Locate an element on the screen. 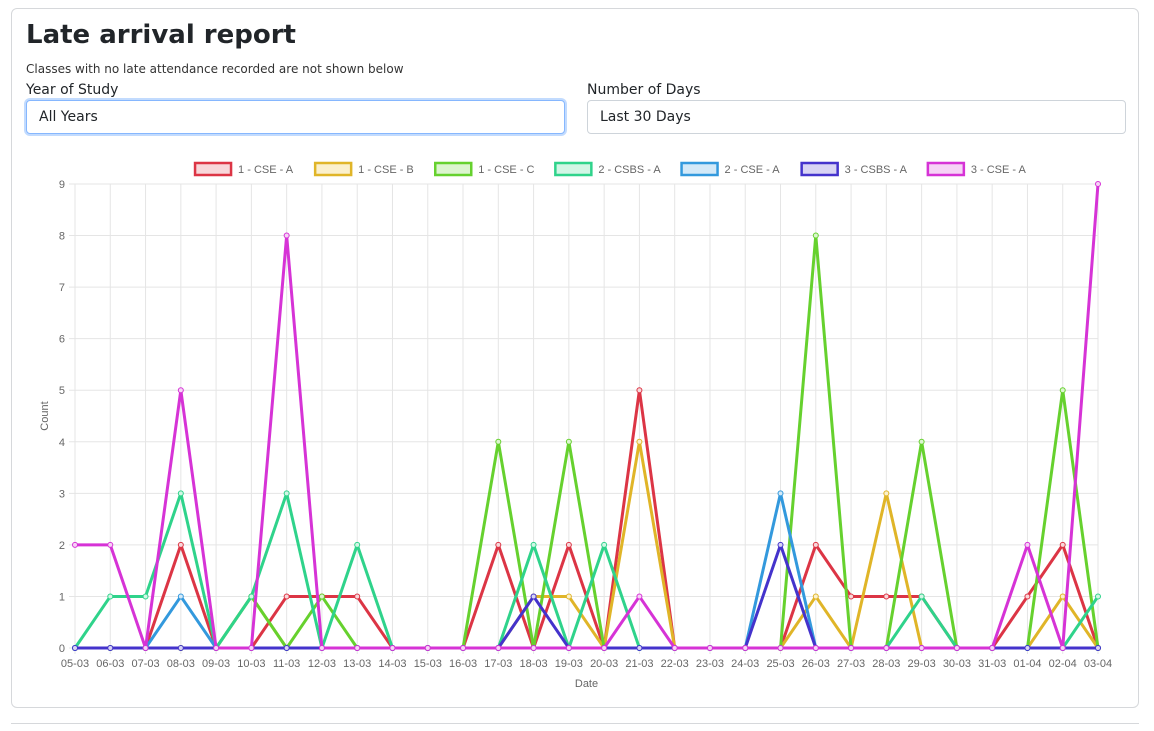  y-tick-label: 4 is located at coordinates (62, 443).